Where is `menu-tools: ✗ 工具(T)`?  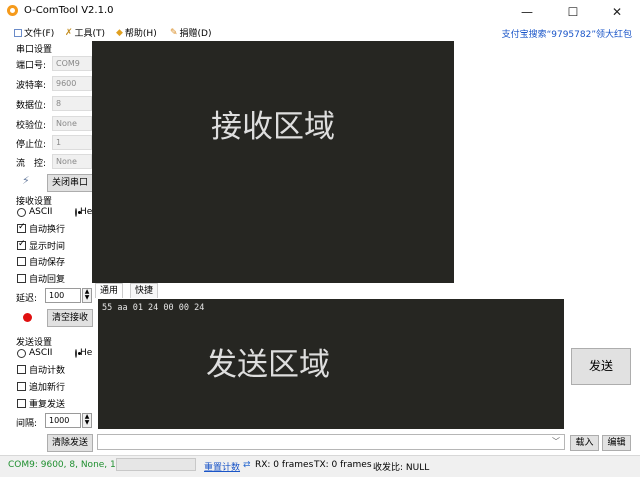
menu-tools: ✗ 工具(T) is located at coordinates (85, 33).